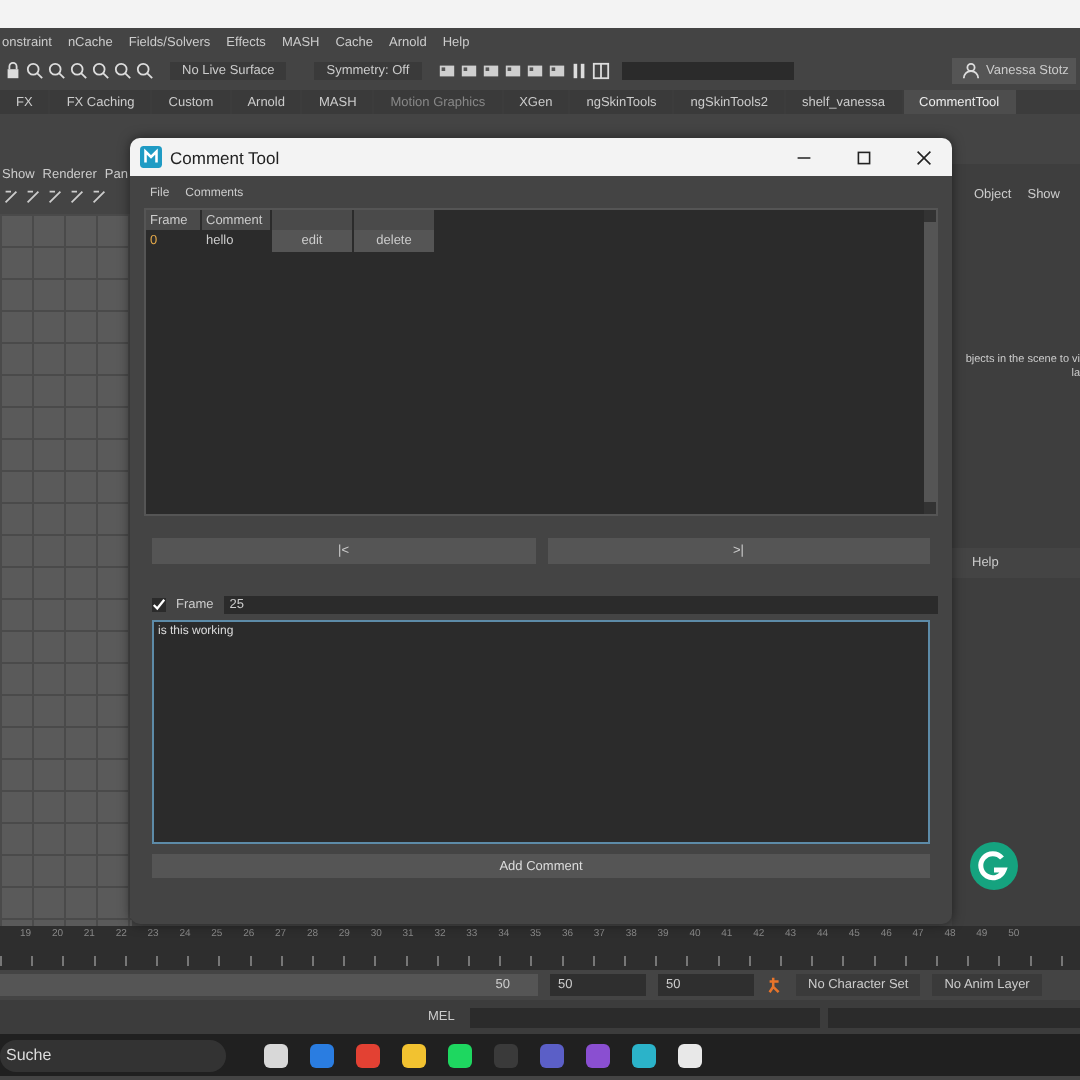 This screenshot has width=1080, height=1080. What do you see at coordinates (13, 70) in the screenshot?
I see `lock-icon` at bounding box center [13, 70].